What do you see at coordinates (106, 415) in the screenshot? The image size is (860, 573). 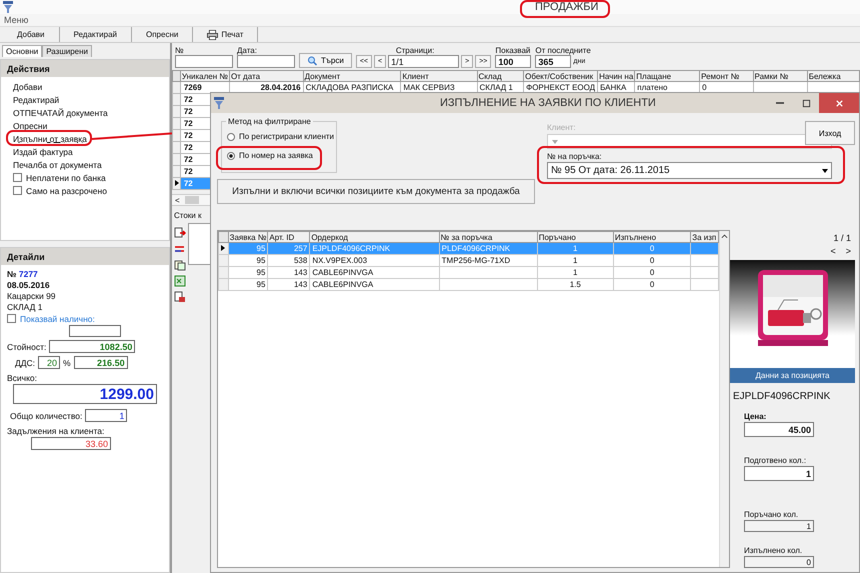 I see `quantity-field: 1` at bounding box center [106, 415].